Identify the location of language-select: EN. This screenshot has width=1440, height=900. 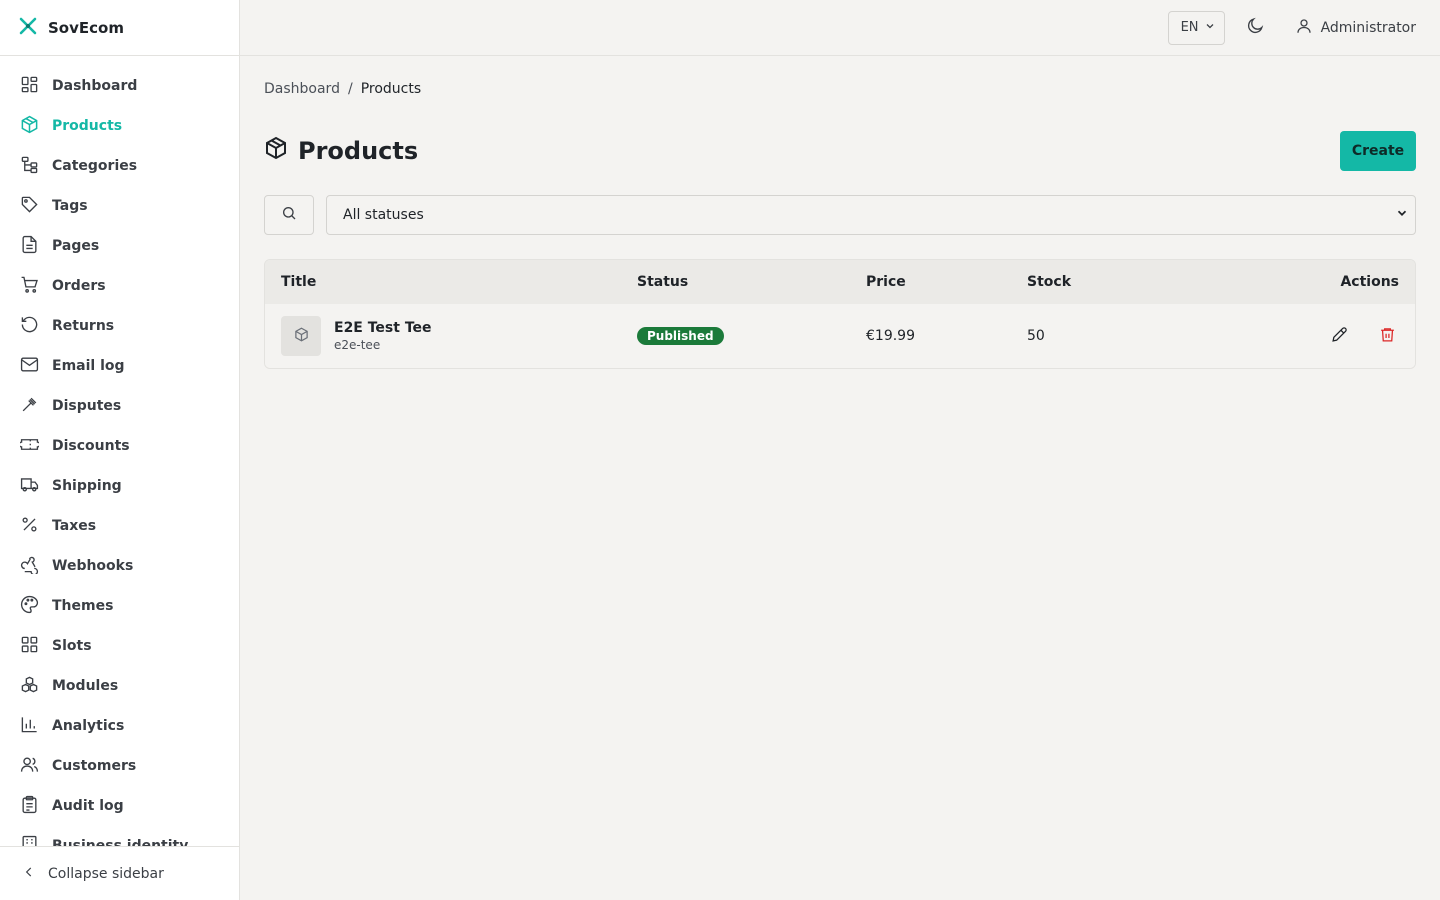
(1196, 27).